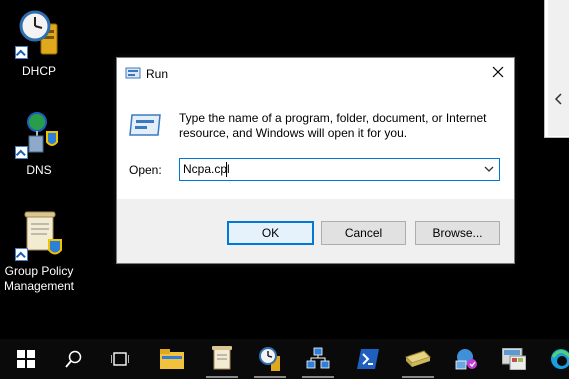 The width and height of the screenshot is (569, 379). I want to click on ok-button: OK, so click(270, 233).